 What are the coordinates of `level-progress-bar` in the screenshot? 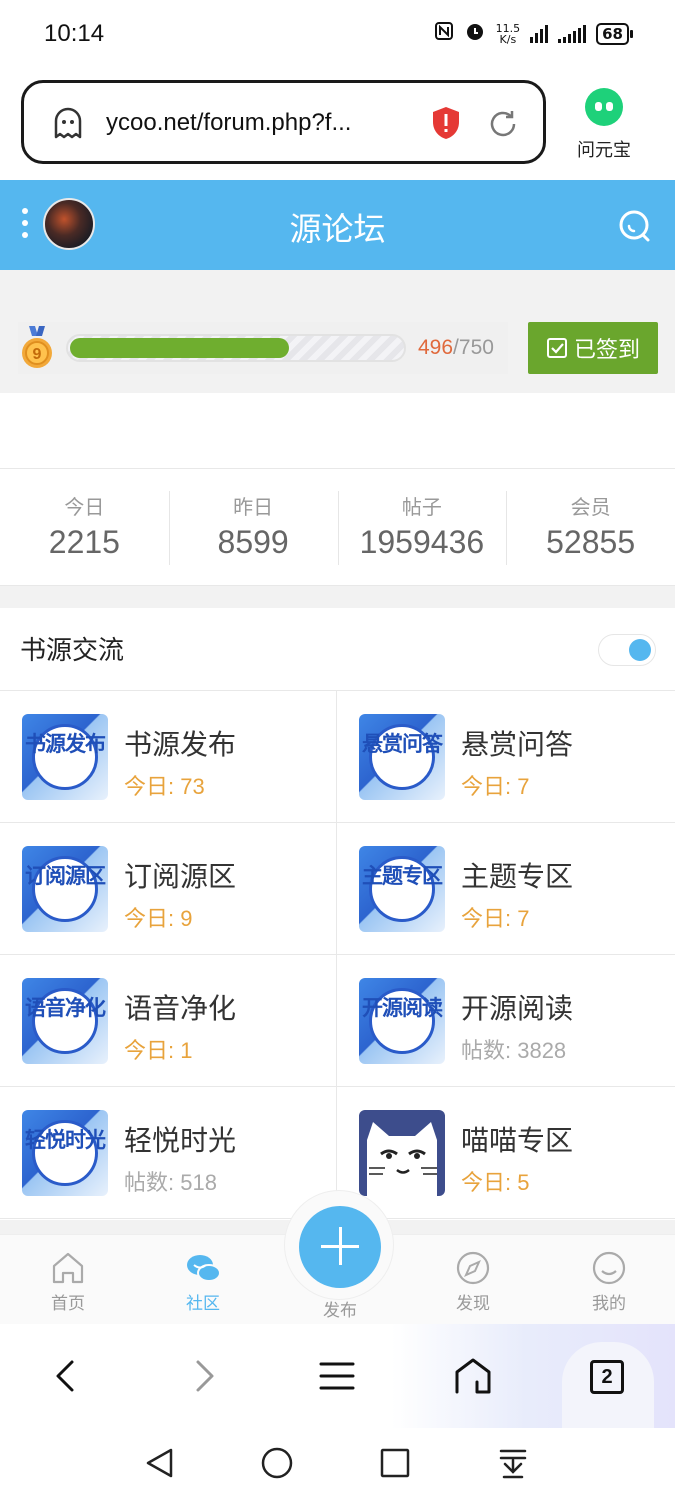 It's located at (236, 348).